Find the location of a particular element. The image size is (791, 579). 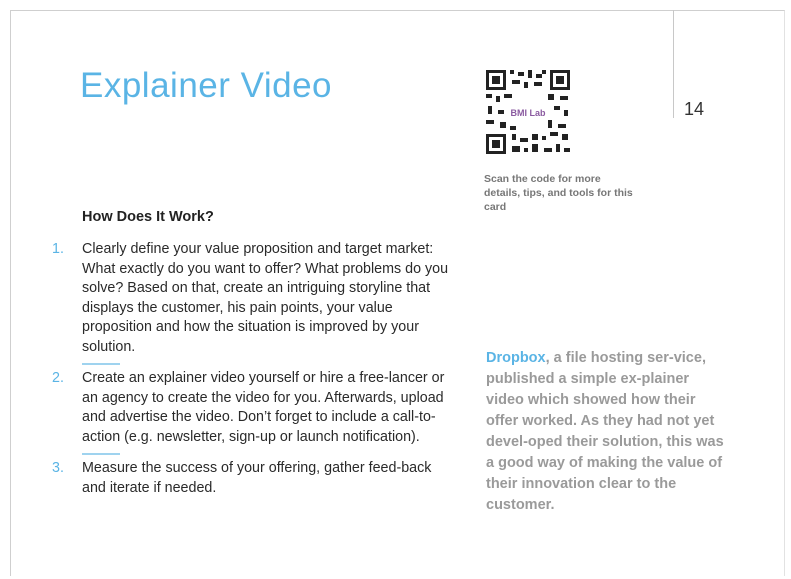

page-number: 14 is located at coordinates (694, 109).